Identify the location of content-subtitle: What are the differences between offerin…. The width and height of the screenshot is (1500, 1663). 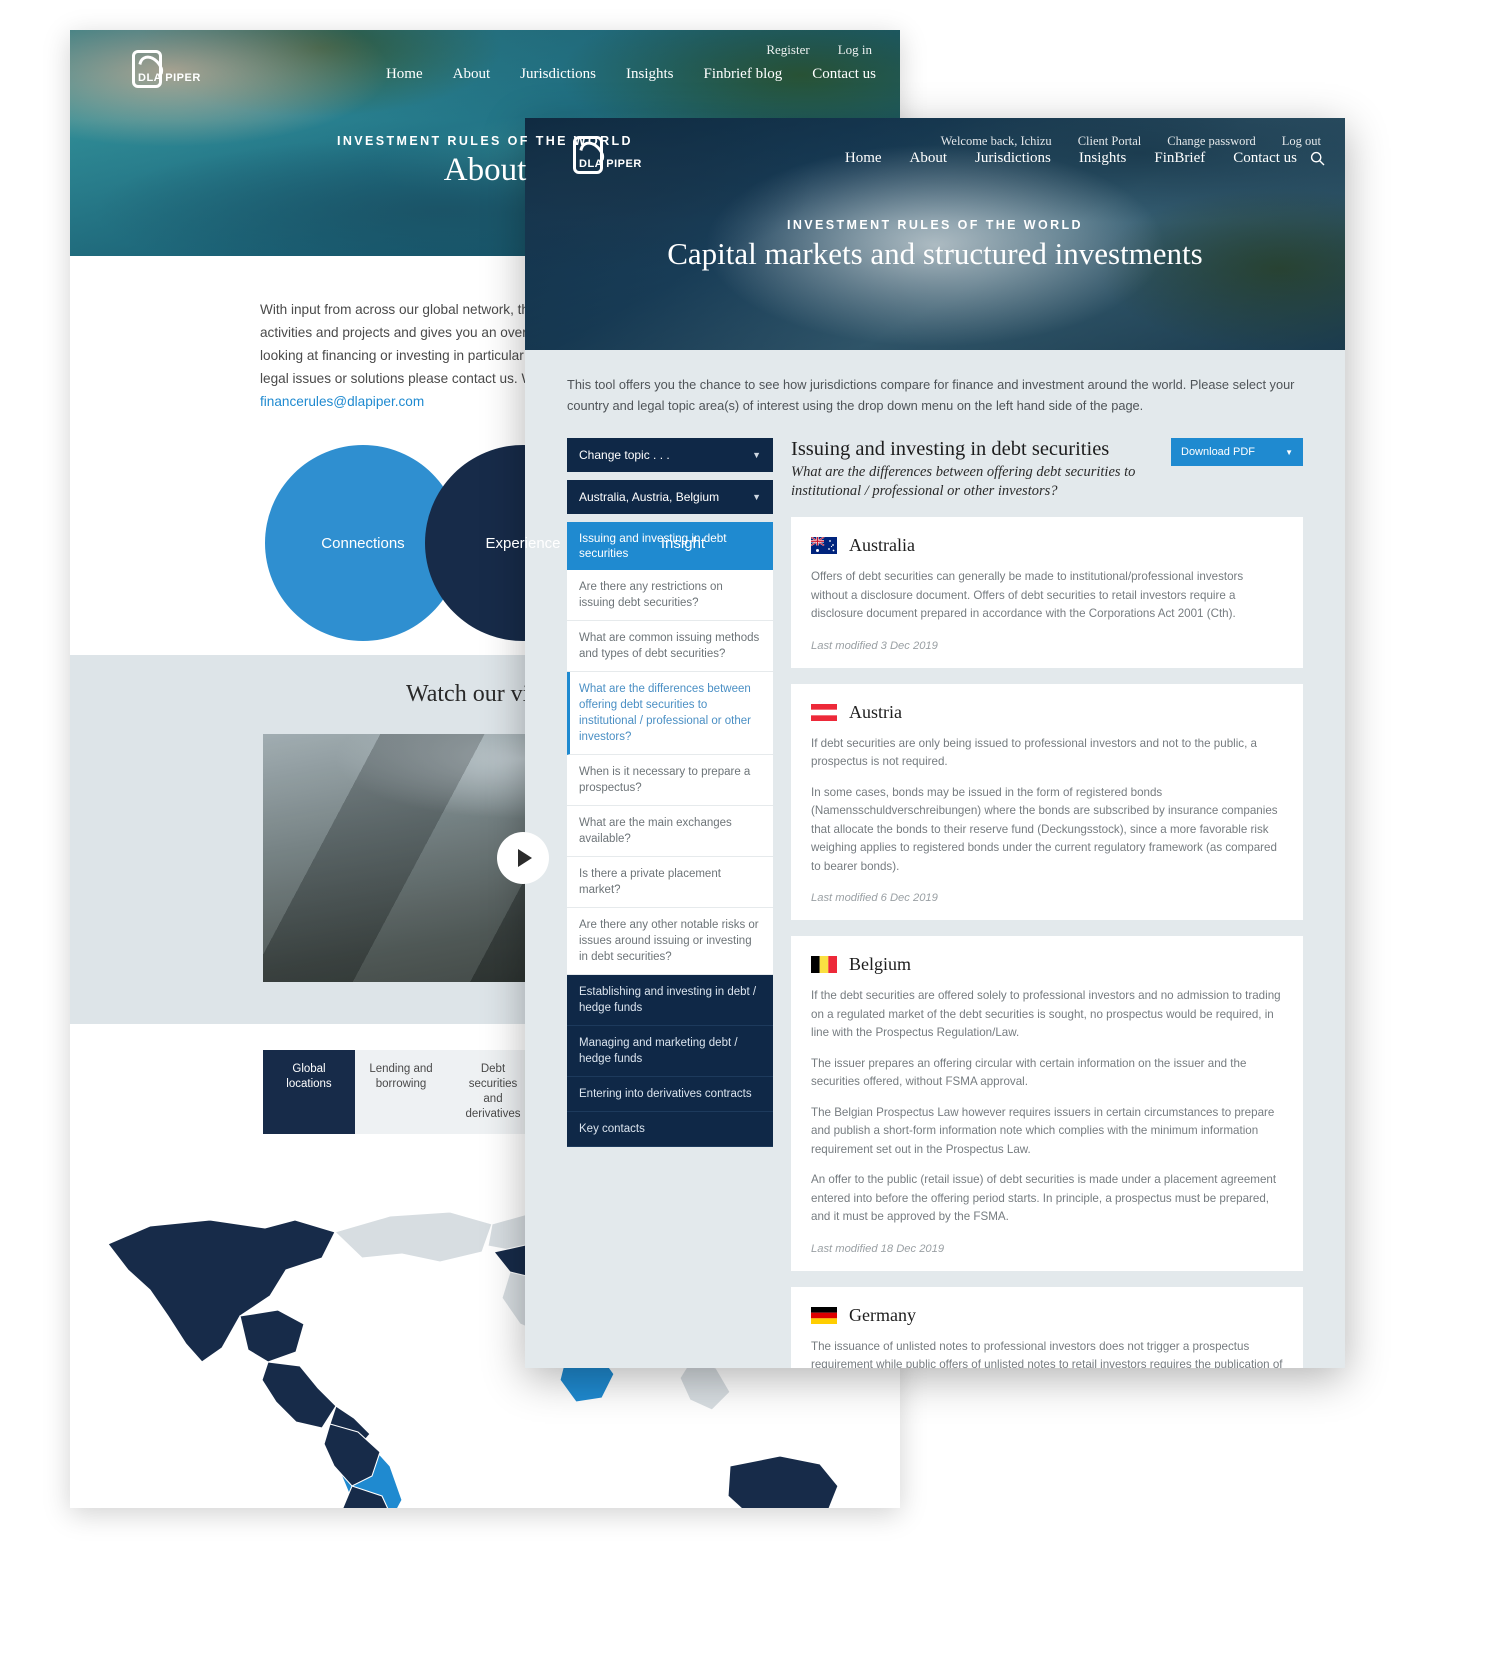
(963, 481).